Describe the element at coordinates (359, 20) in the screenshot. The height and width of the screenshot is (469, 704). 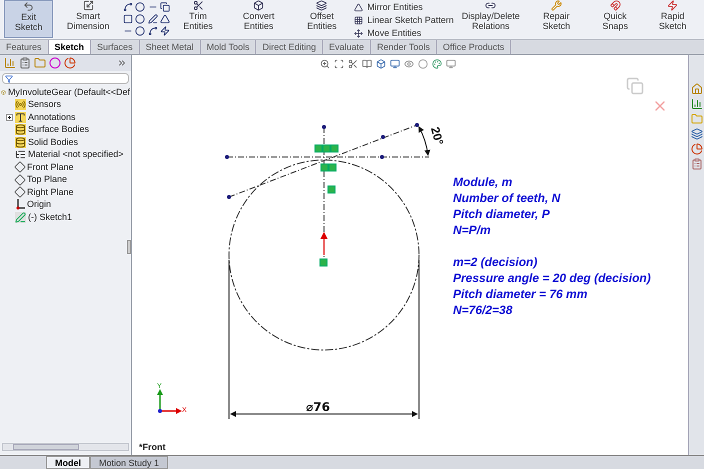
I see `grid-icon` at that location.